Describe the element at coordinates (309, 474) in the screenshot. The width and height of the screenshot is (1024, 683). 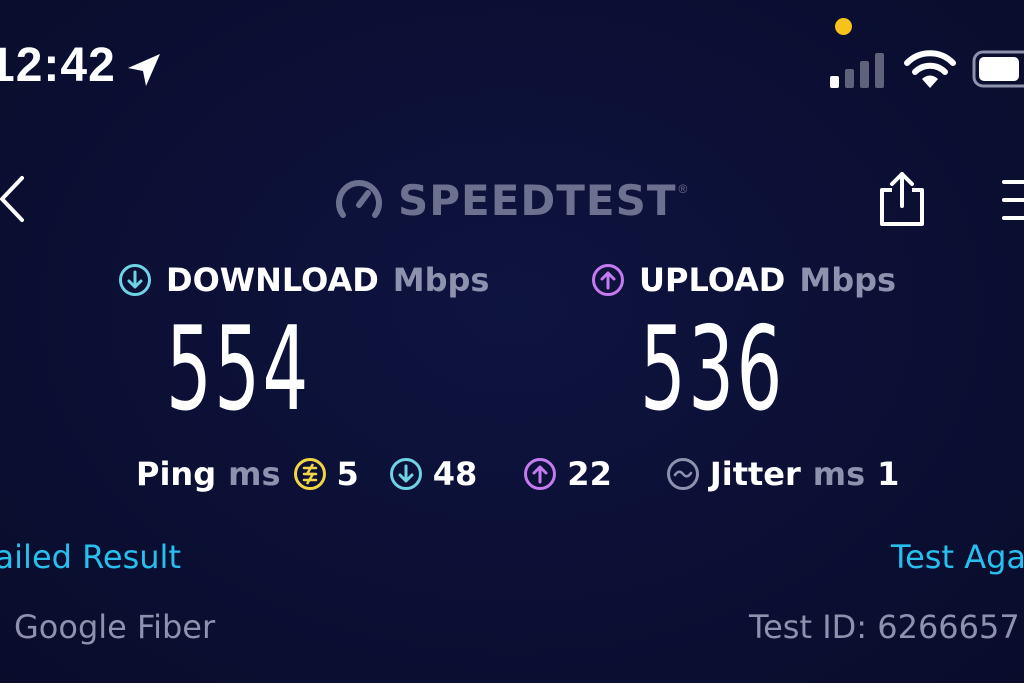
I see `idle-ping-icon` at that location.